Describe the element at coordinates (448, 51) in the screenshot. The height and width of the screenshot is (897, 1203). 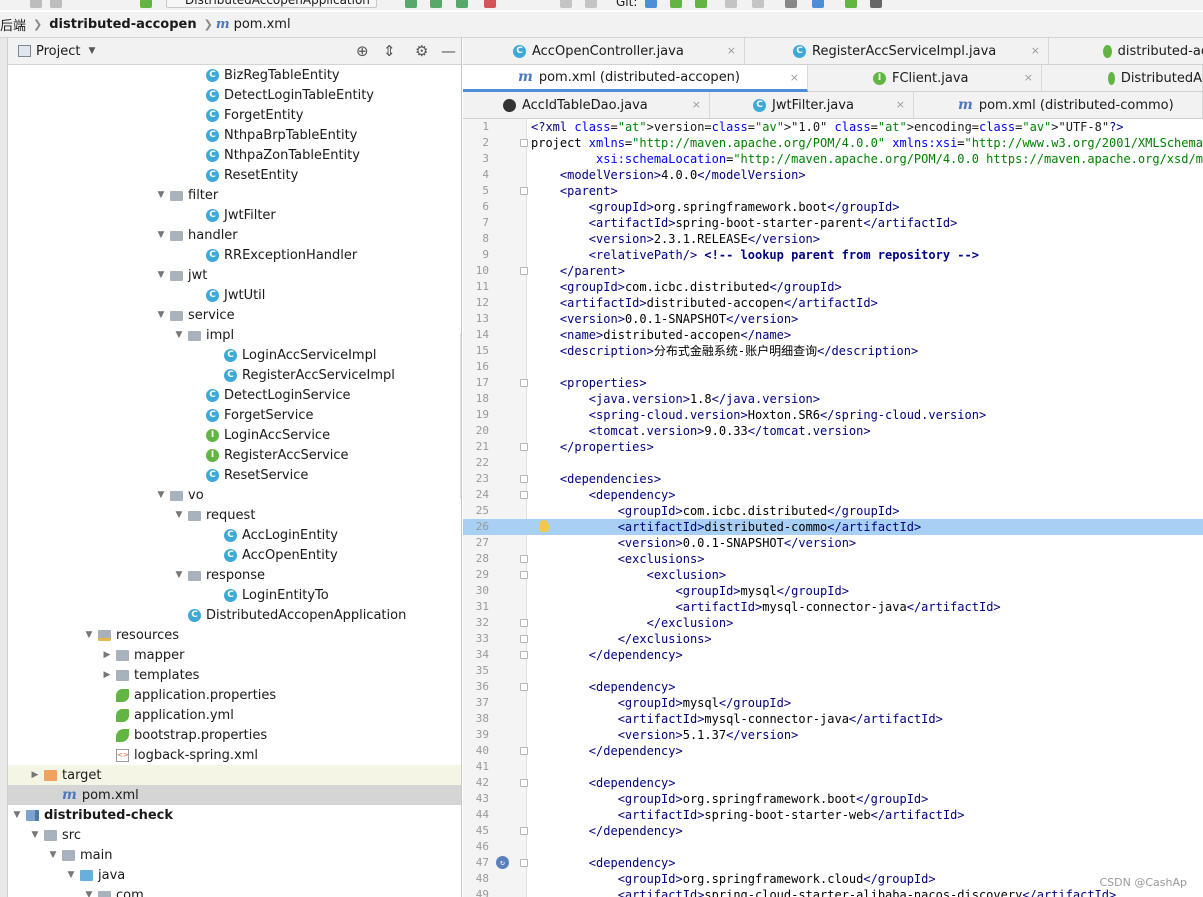
I see `hide-panel-icon: —` at that location.